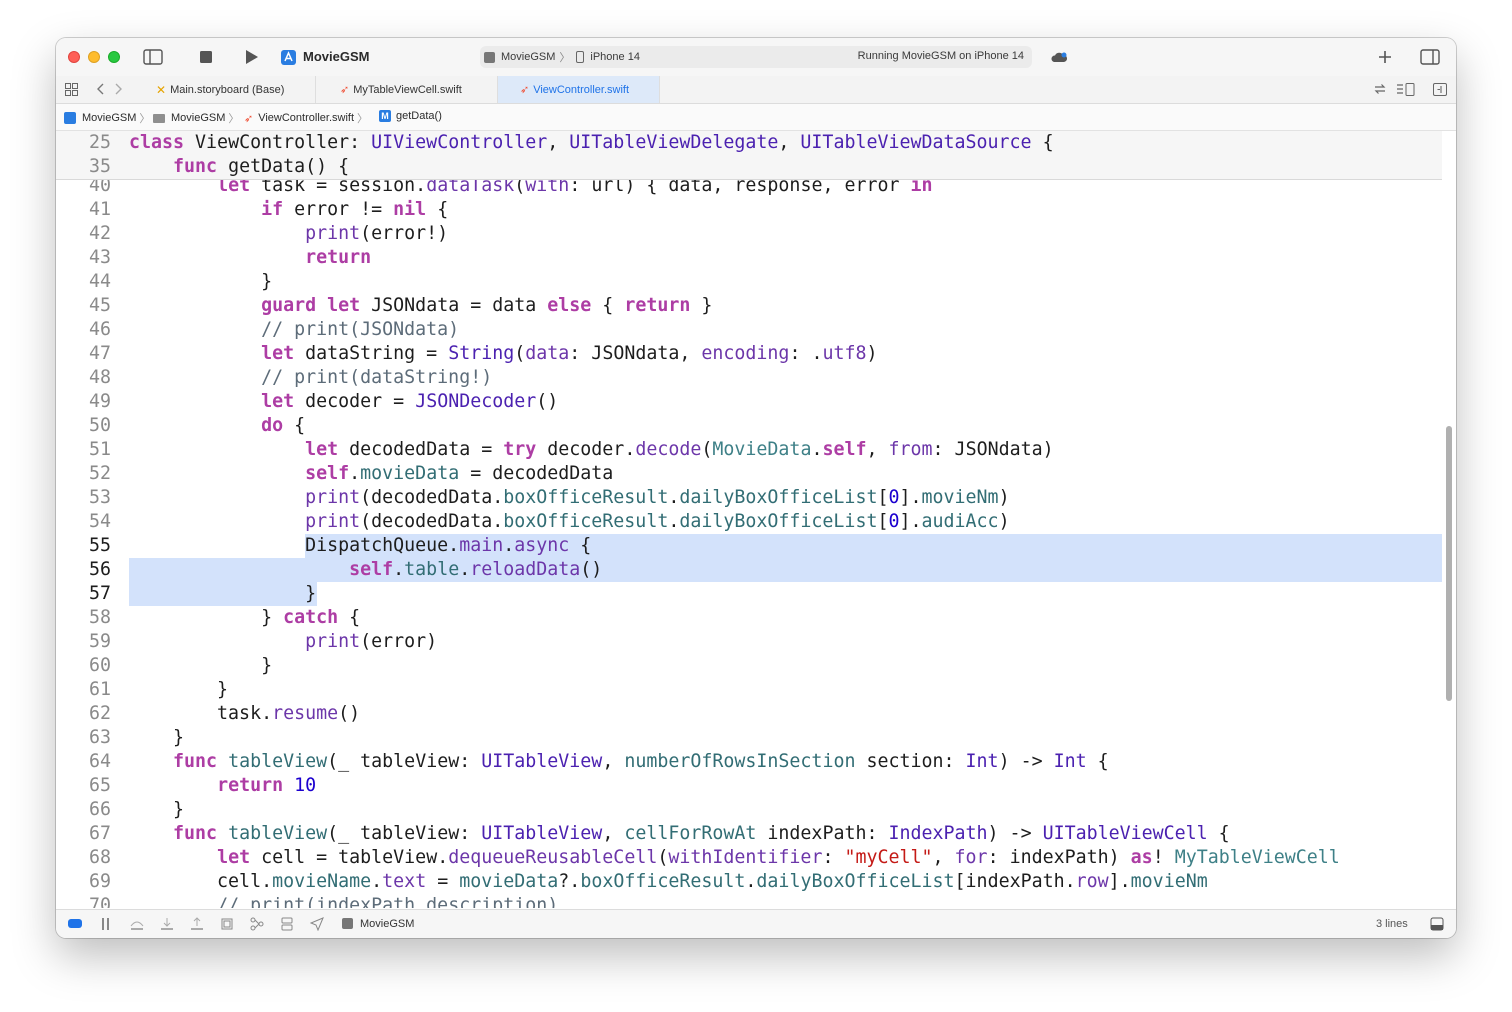  I want to click on tab-main-storyboard: ✕ Main.storyboard (Base), so click(225, 89).